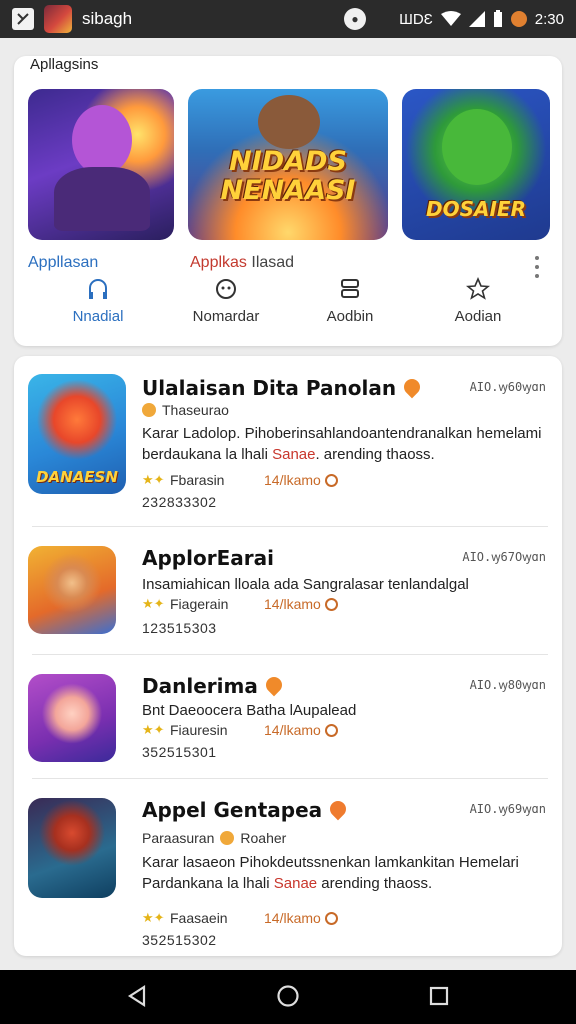  Describe the element at coordinates (338, 809) in the screenshot. I see `heart-icon` at that location.